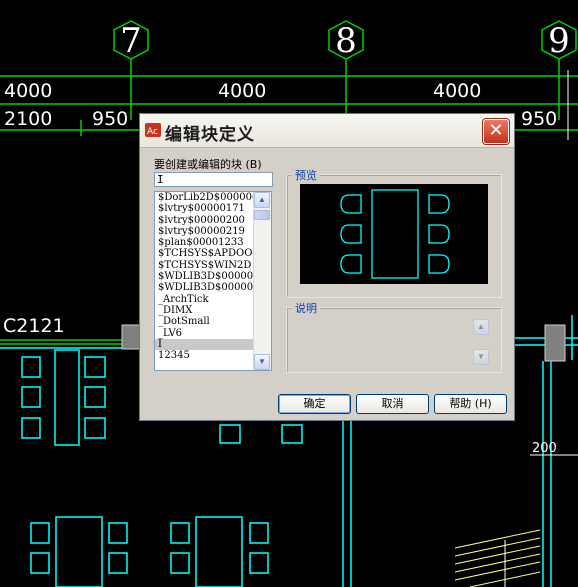 This screenshot has height=587, width=578. I want to click on axis-bubble-9: 9, so click(559, 40).